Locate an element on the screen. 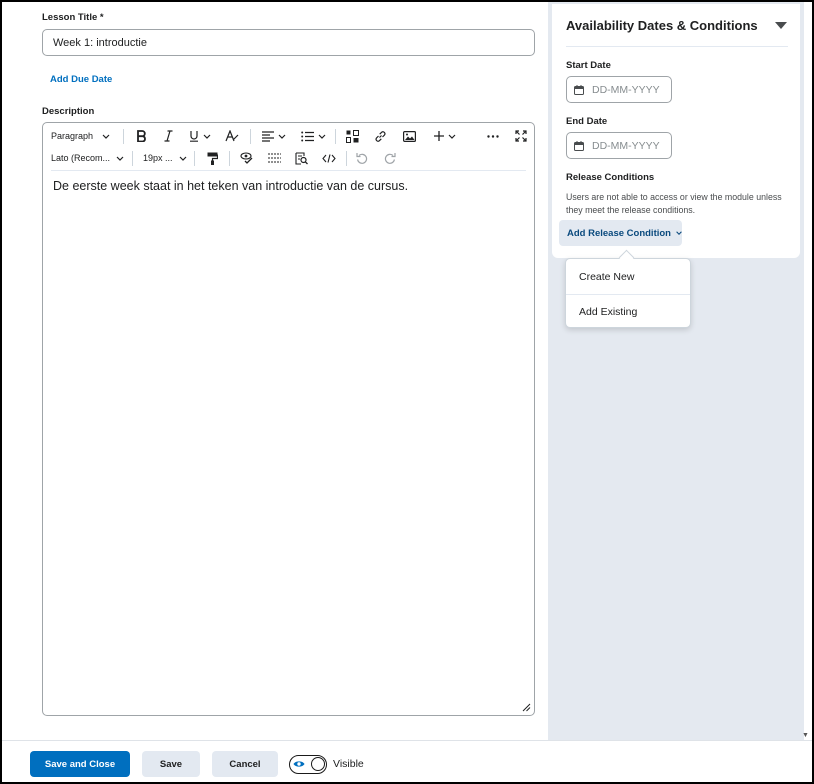  horizontal-rule-button is located at coordinates (274, 158).